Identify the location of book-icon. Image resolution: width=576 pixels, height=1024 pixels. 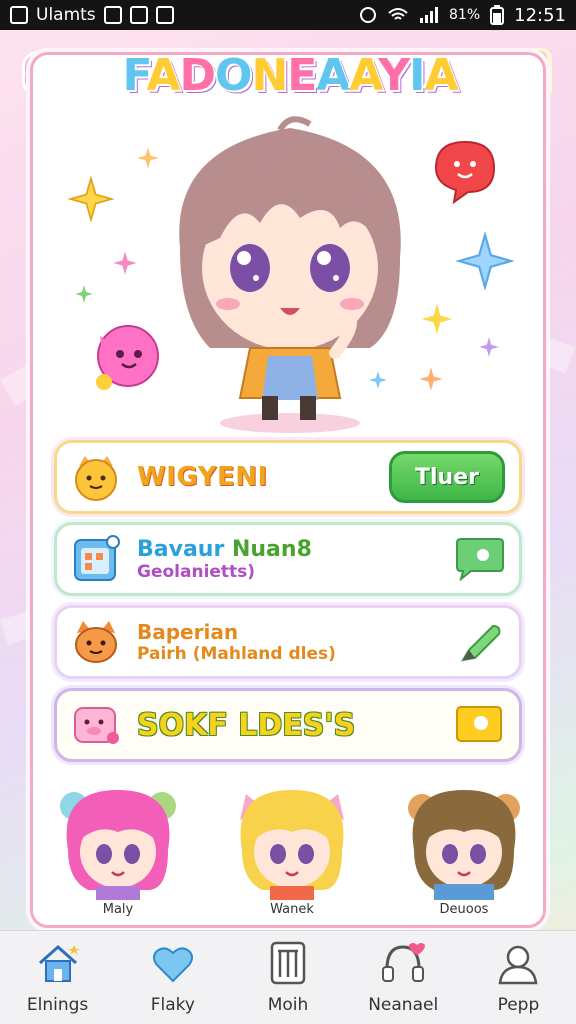
(288, 963).